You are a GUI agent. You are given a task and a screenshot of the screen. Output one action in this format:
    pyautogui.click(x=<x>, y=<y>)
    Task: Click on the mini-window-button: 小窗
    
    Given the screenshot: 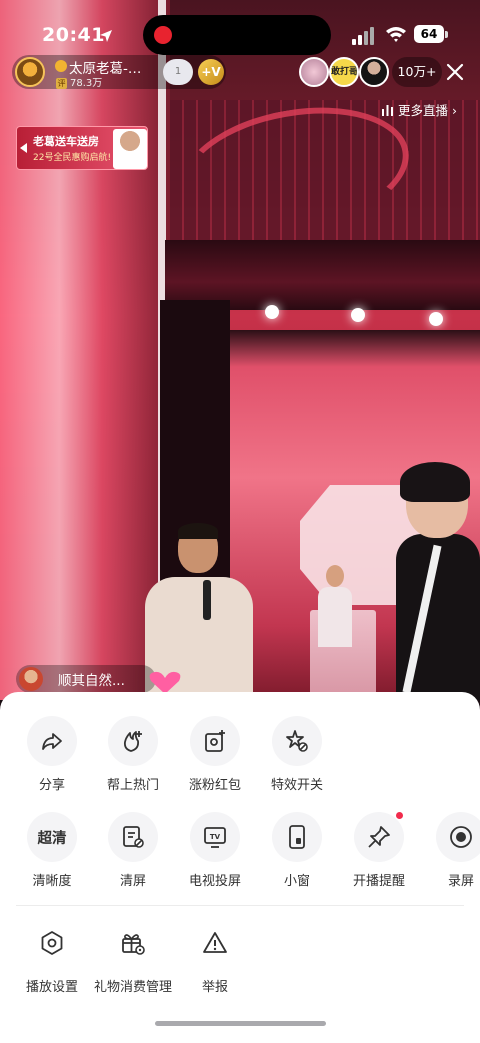 What is the action you would take?
    pyautogui.click(x=297, y=850)
    